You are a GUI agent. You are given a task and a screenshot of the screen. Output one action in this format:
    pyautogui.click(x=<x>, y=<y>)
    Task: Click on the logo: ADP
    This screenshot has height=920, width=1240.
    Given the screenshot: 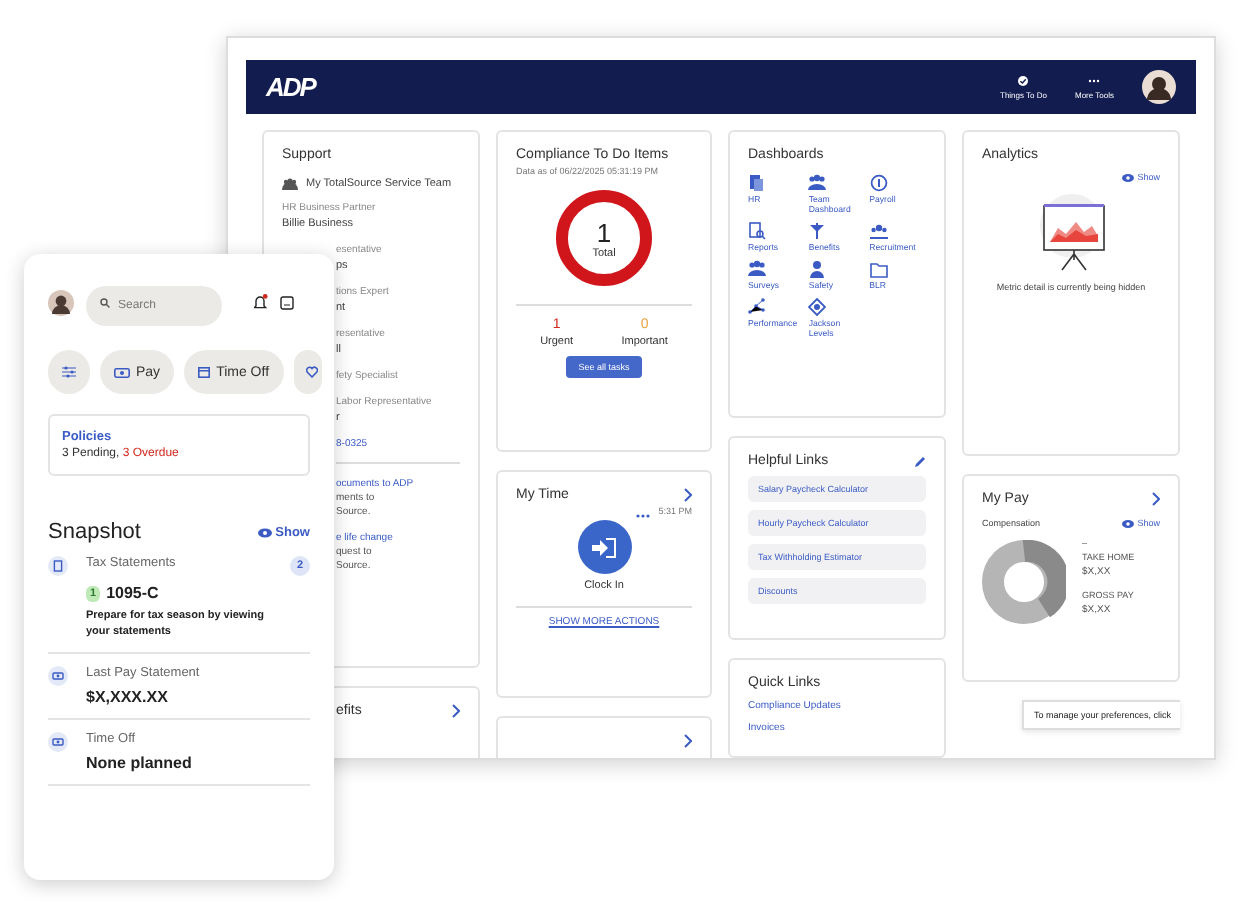 What is the action you would take?
    pyautogui.click(x=290, y=87)
    